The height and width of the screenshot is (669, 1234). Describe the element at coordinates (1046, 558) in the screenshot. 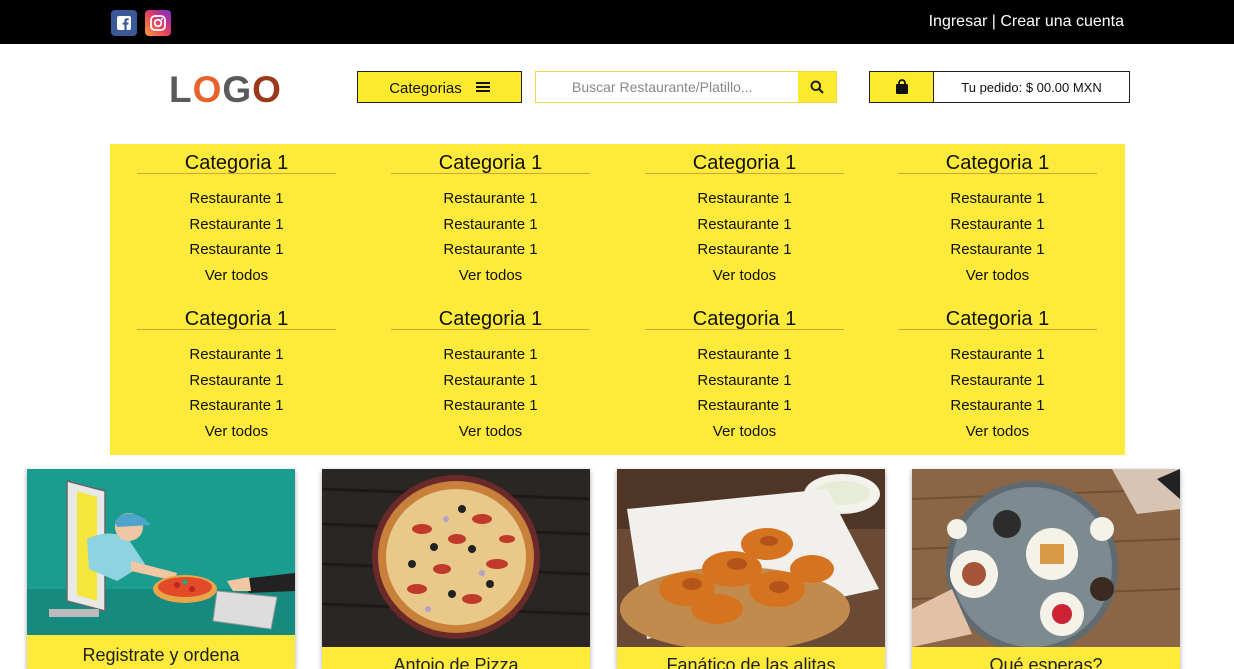

I see `breakfast-table-photo-icon` at that location.